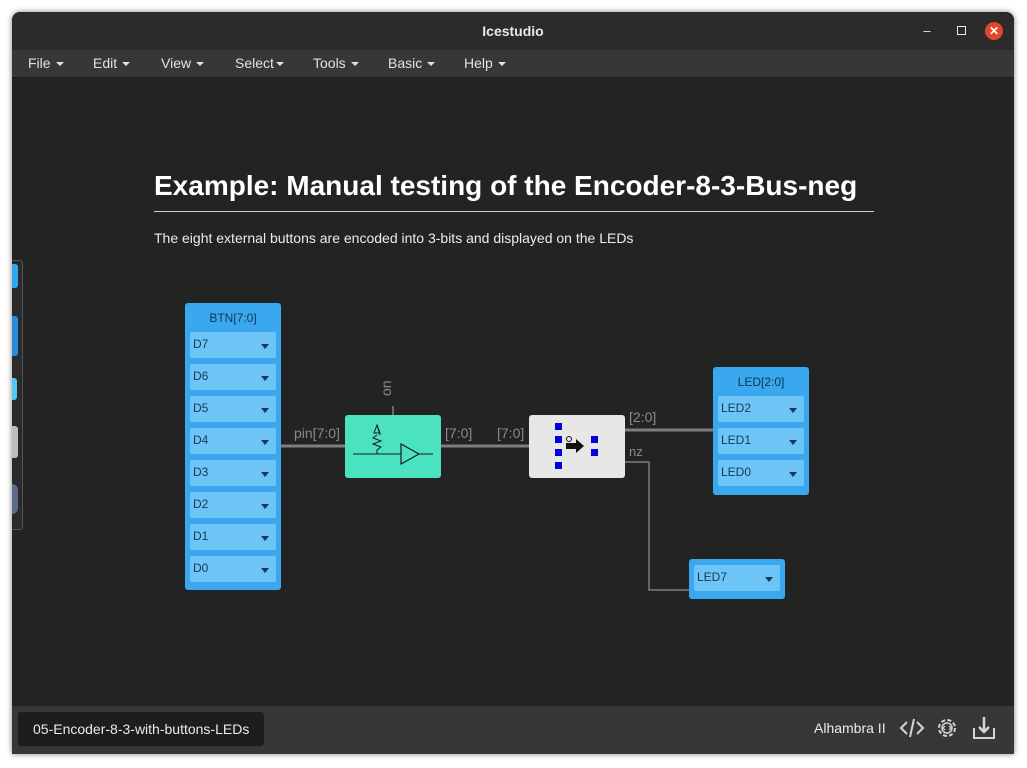 This screenshot has width=1027, height=768. I want to click on pullup-buffer-icon, so click(393, 444).